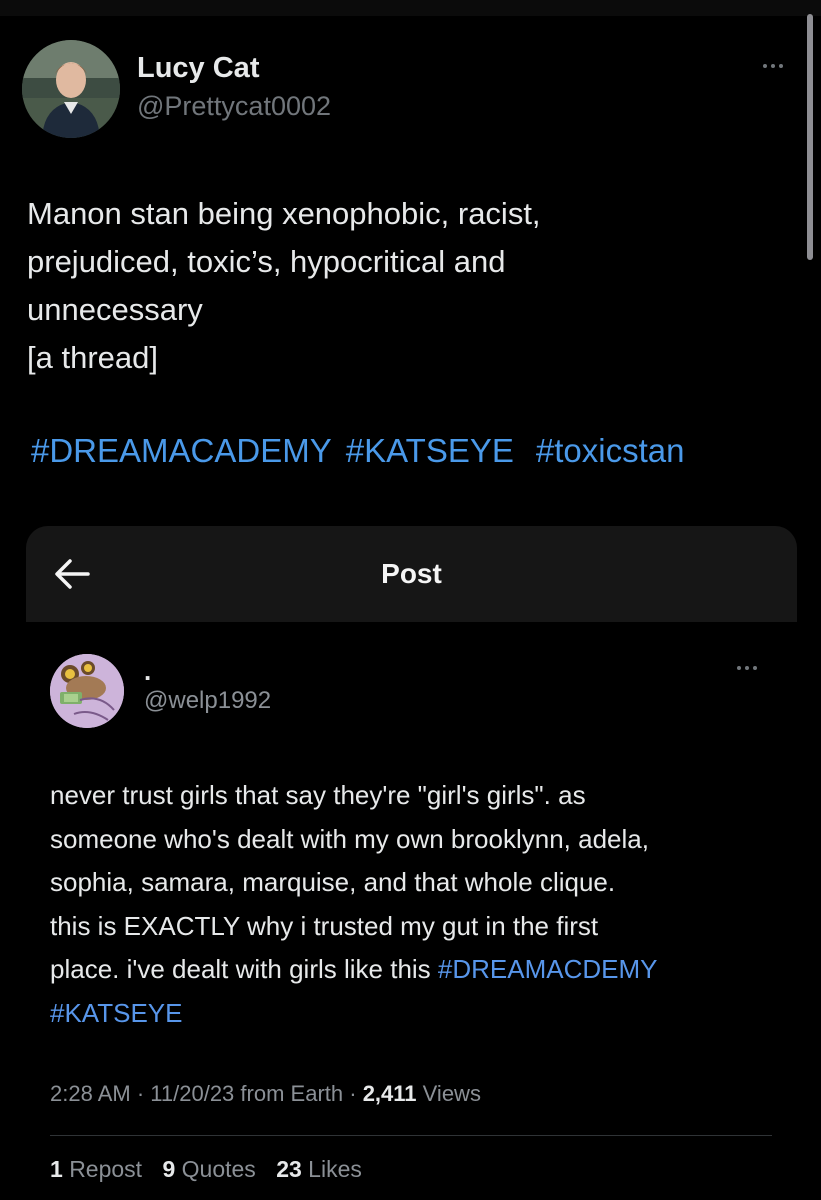  I want to click on quotes-label: Quotes, so click(218, 1169).